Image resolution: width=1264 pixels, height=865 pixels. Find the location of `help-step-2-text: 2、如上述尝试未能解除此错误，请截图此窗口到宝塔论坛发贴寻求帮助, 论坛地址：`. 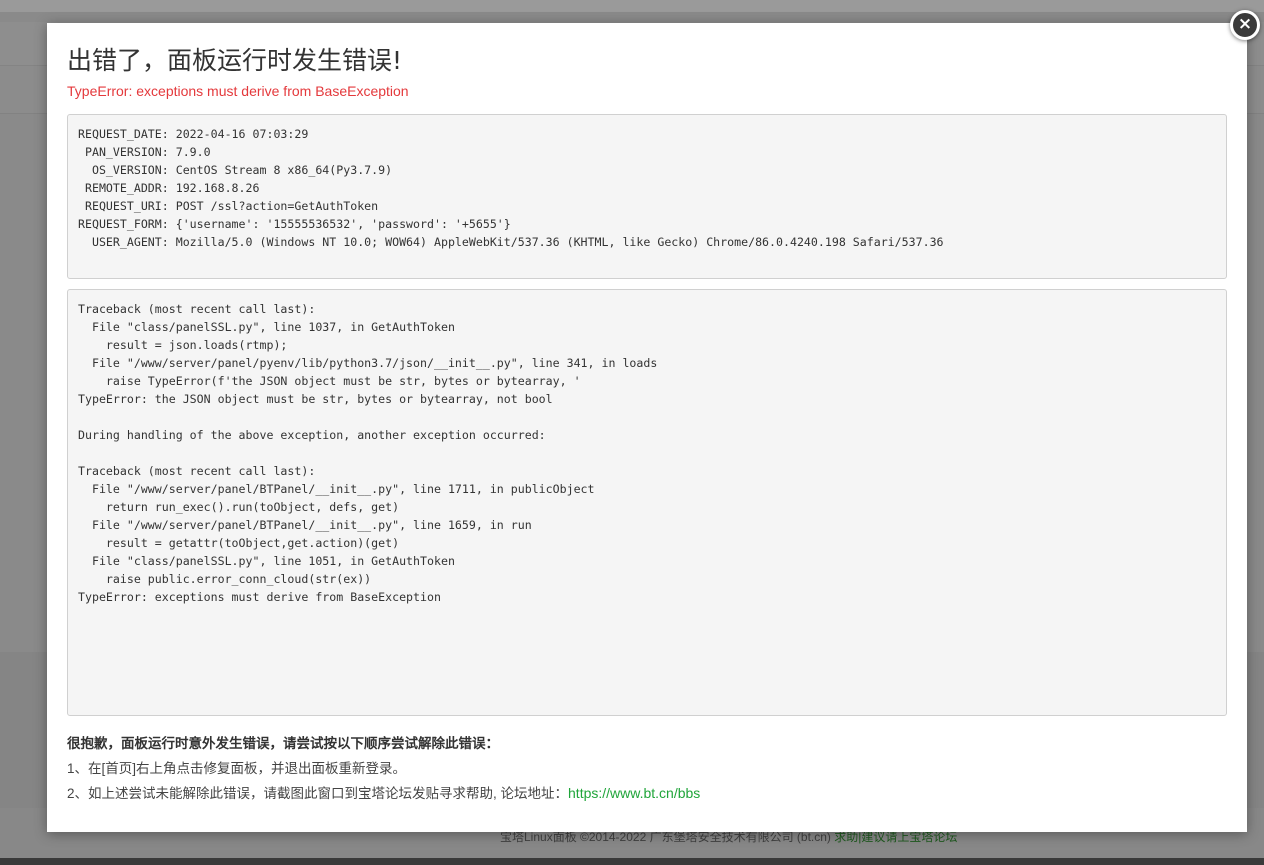

help-step-2-text: 2、如上述尝试未能解除此错误，请截图此窗口到宝塔论坛发贴寻求帮助, 论坛地址： is located at coordinates (318, 793).